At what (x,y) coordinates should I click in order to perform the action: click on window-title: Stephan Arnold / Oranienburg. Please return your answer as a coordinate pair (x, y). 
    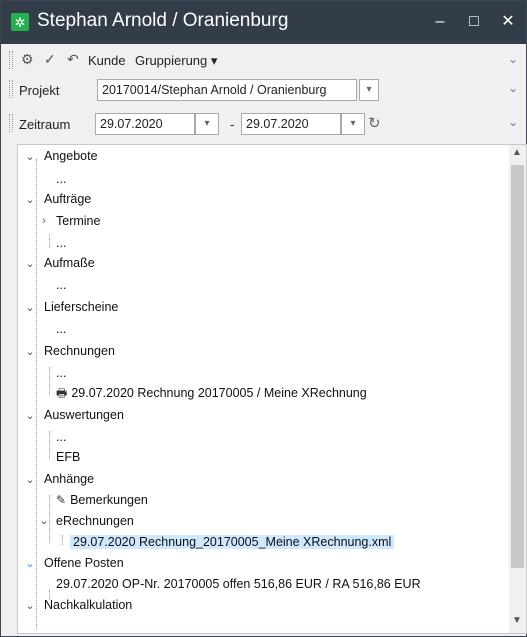
    Looking at the image, I should click on (163, 20).